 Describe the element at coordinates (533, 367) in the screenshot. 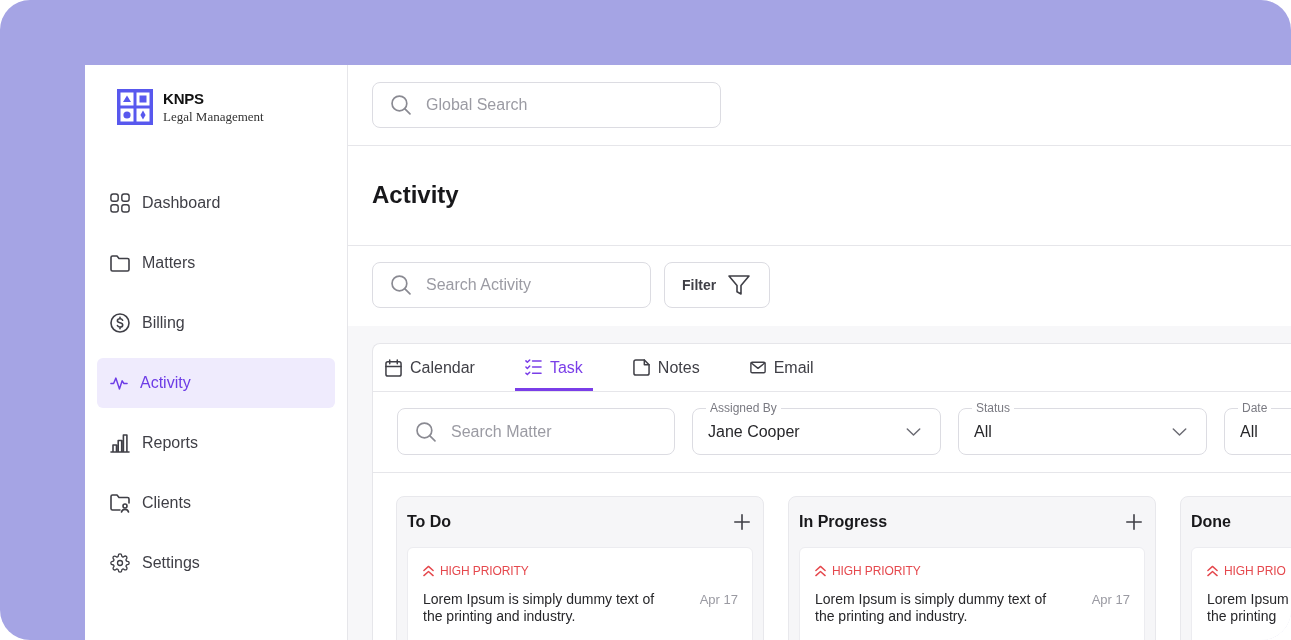

I see `checklist-icon` at that location.